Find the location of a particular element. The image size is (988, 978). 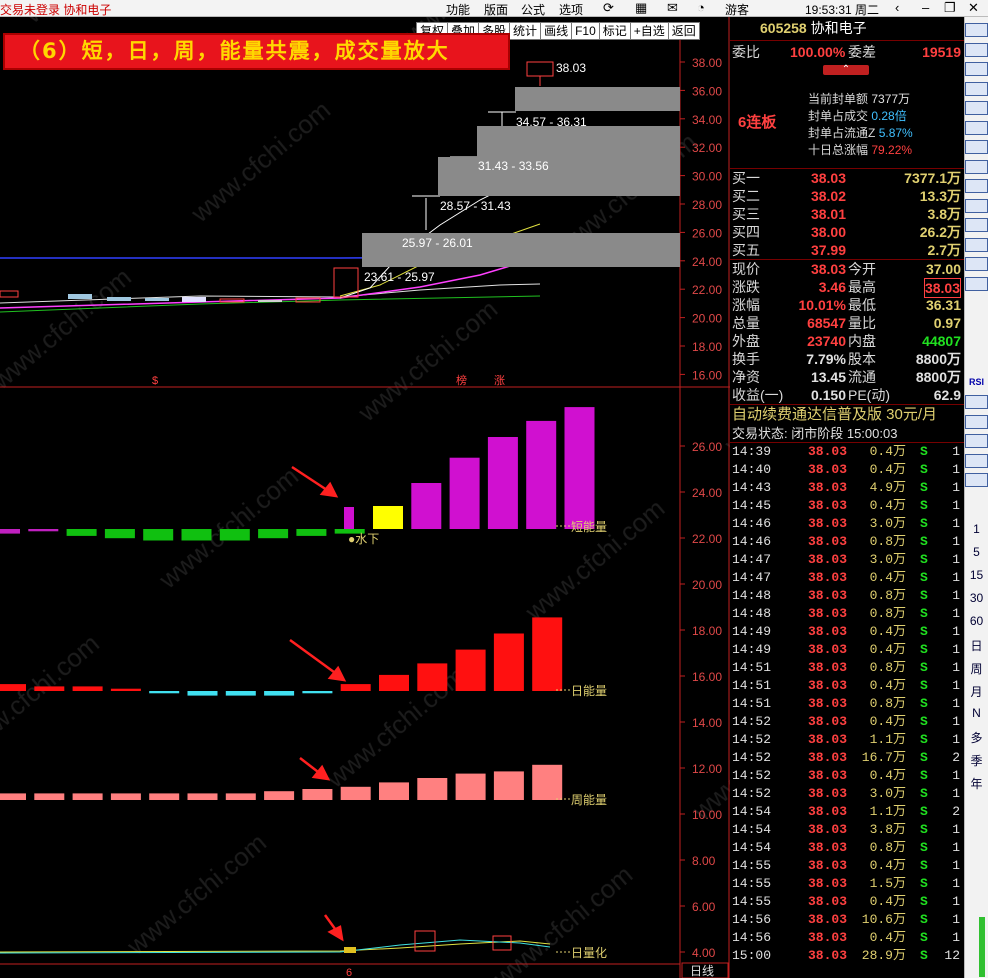

back-icon: ‹ is located at coordinates (897, 7).